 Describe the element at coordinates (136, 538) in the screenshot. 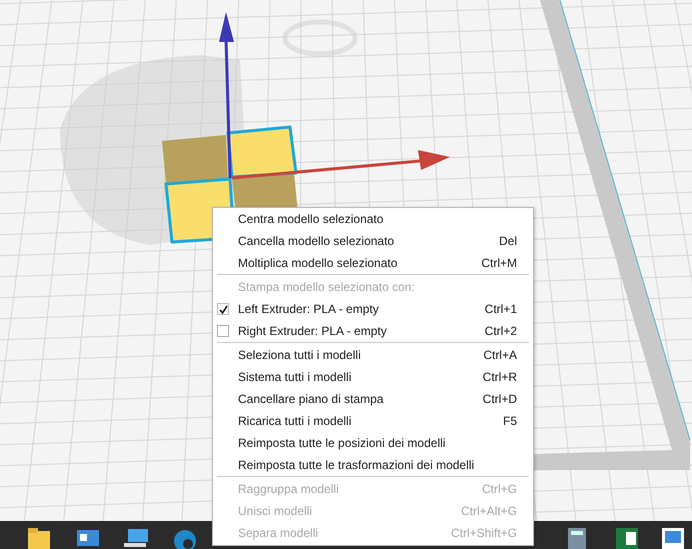

I see `computer-icon` at that location.